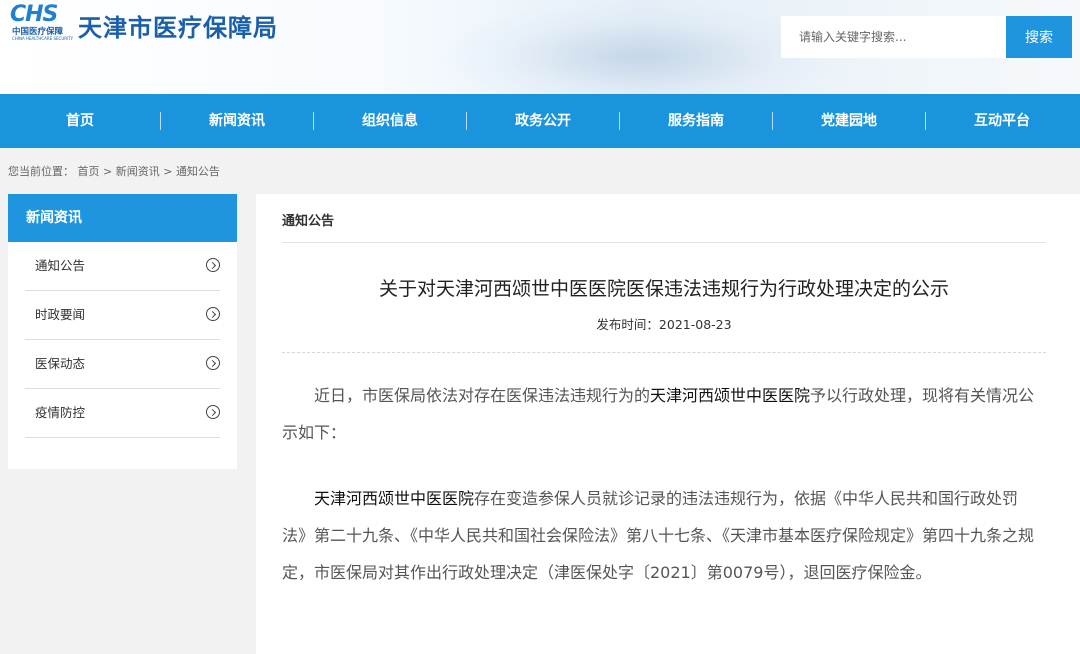  I want to click on nav-item-government-affairs: 政务公开, so click(543, 121).